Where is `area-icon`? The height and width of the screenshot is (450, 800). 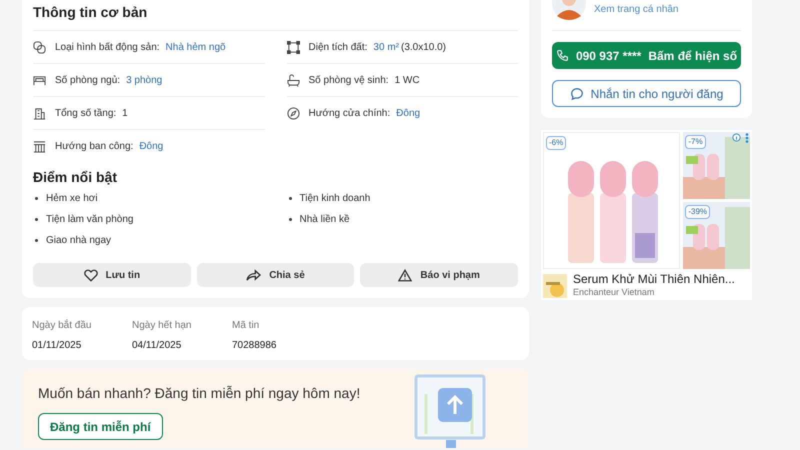 area-icon is located at coordinates (293, 47).